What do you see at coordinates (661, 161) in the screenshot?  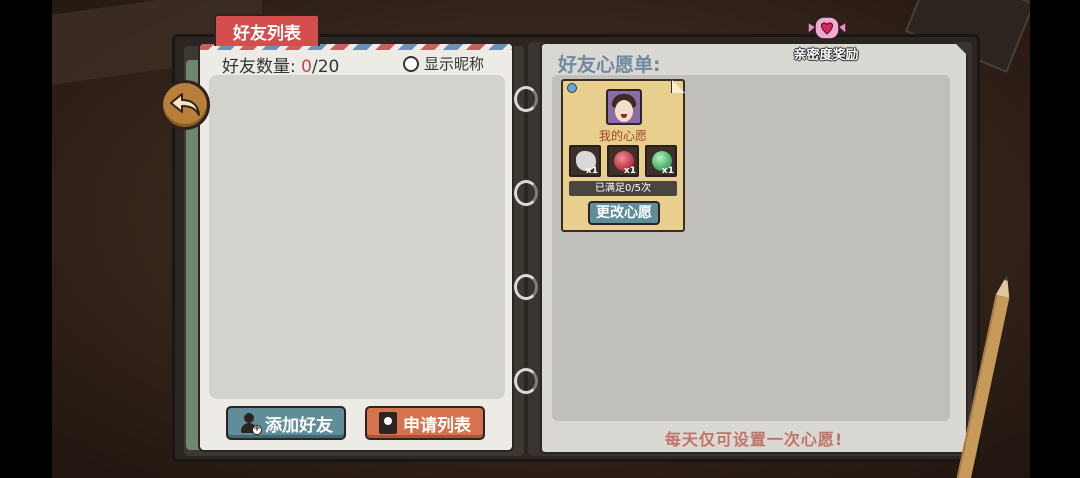 I see `wish-item-green-orb: x1` at bounding box center [661, 161].